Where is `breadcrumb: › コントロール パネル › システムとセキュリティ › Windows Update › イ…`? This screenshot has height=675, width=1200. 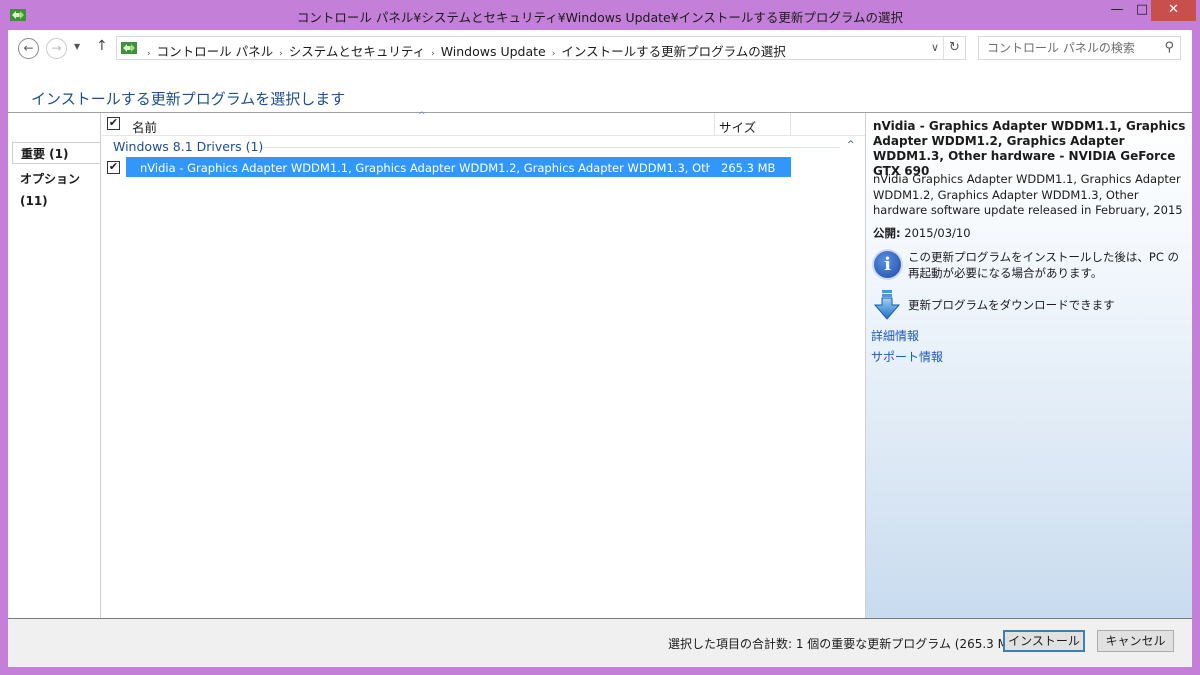 breadcrumb: › コントロール パネル › システムとセキュリティ › Windows Update › イ… is located at coordinates (463, 50).